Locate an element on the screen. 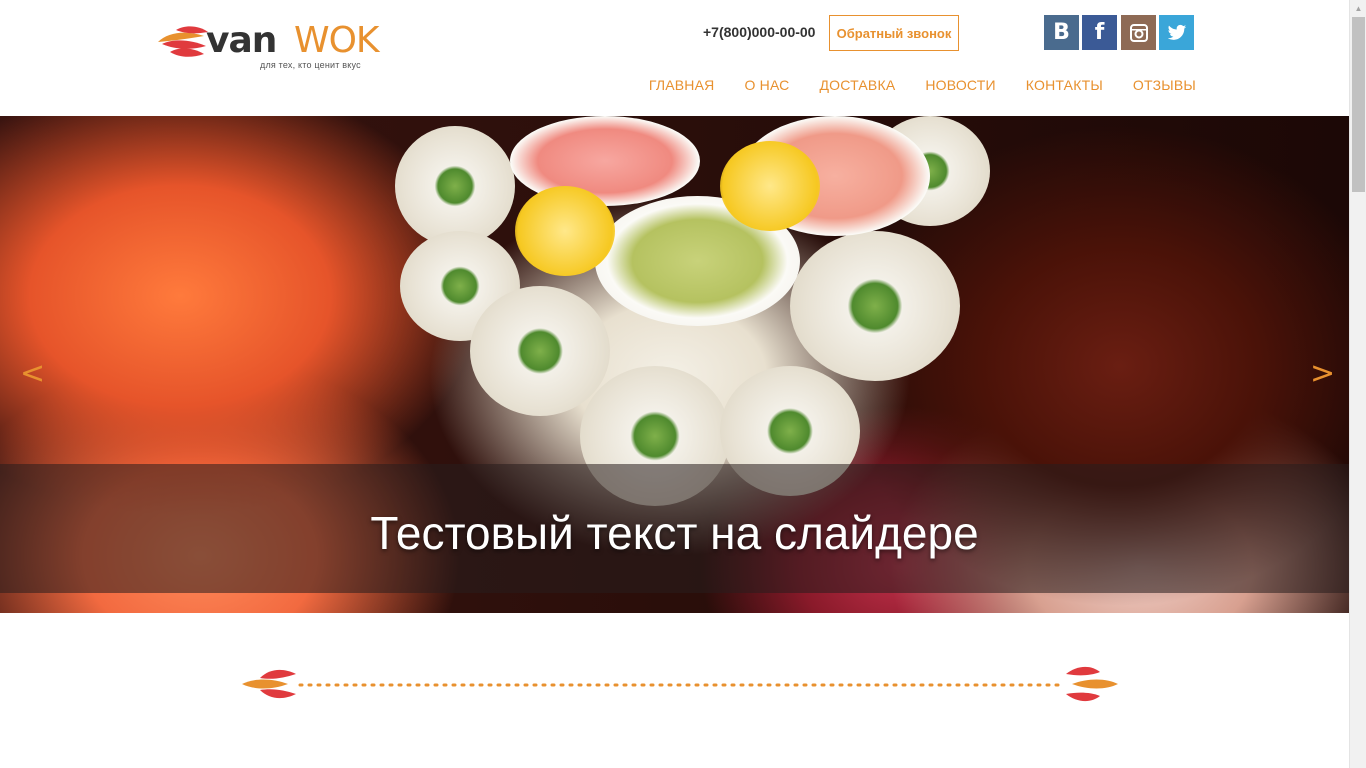  nav-item-reviews: ОТЗЫВЫ is located at coordinates (1164, 85).